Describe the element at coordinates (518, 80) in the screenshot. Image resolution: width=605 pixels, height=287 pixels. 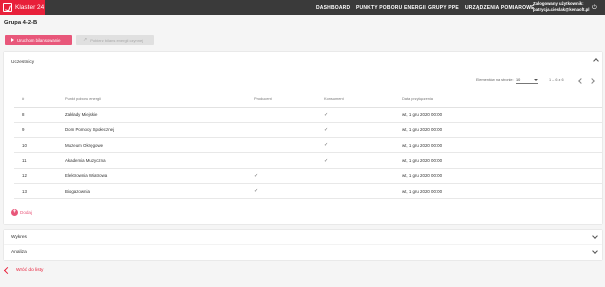
I see `page-size-value: 10` at that location.